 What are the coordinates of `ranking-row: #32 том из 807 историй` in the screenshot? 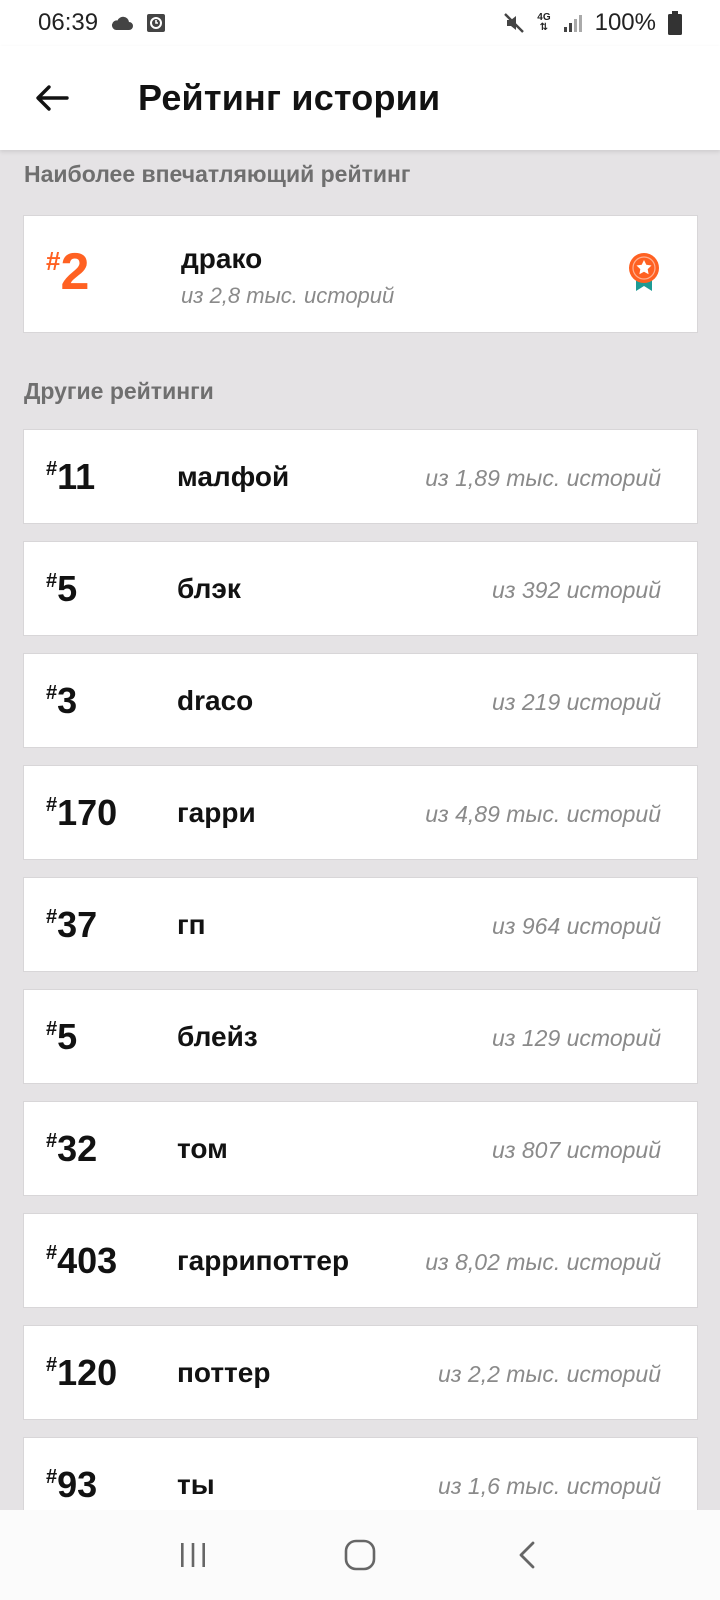 It's located at (360, 1148).